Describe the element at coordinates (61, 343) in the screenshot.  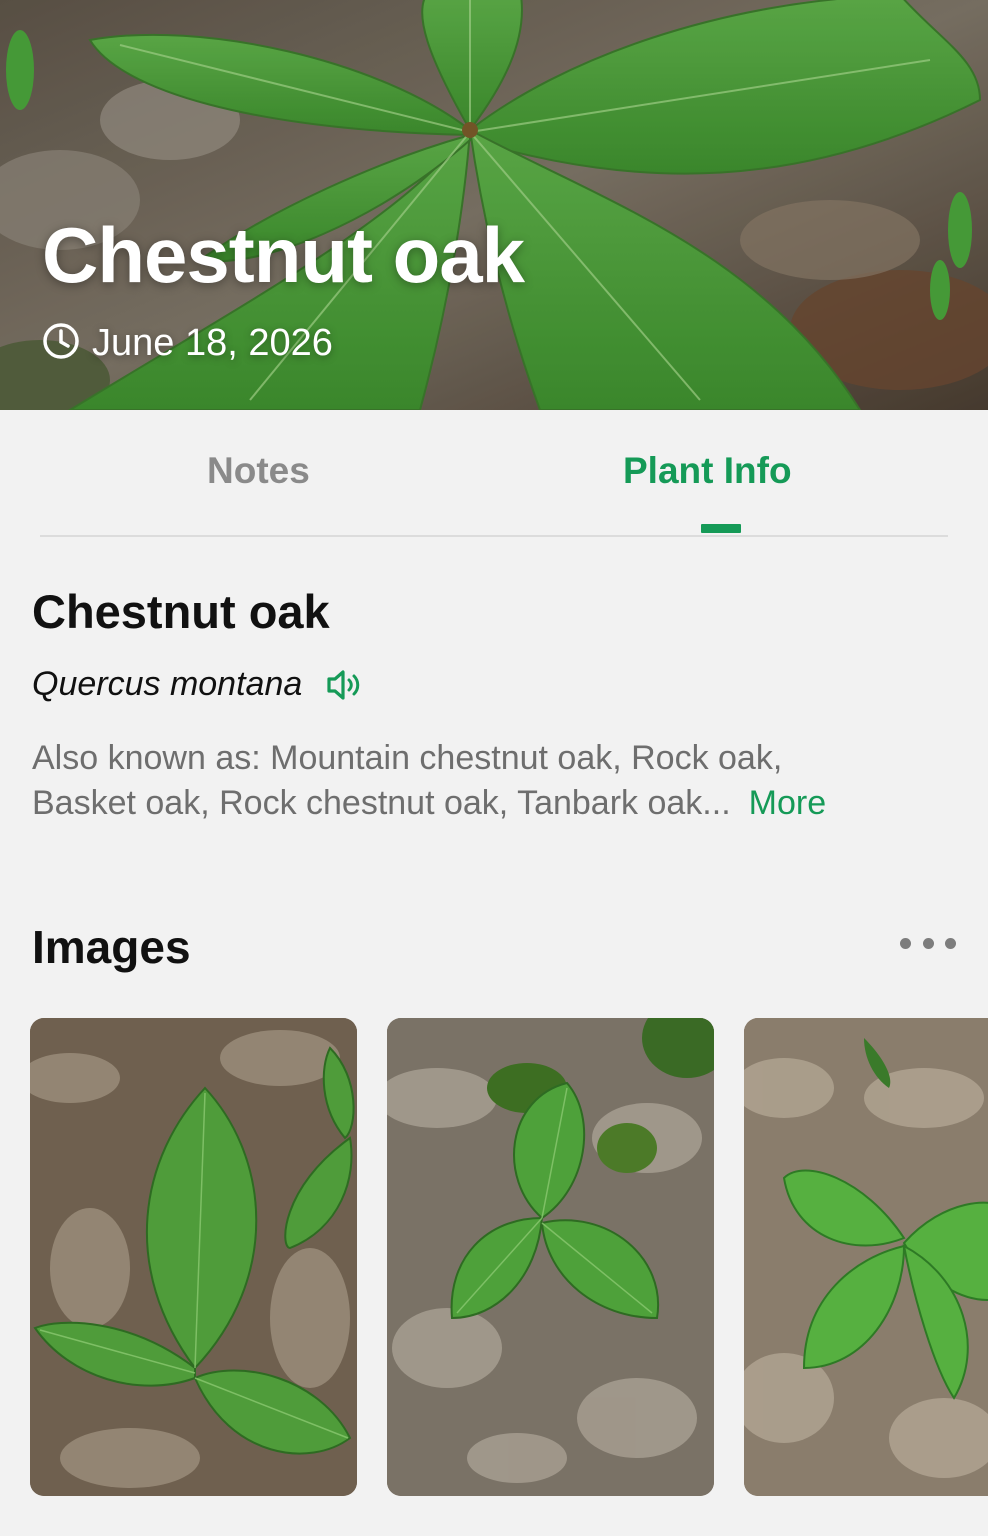
I see `clock-icon` at that location.